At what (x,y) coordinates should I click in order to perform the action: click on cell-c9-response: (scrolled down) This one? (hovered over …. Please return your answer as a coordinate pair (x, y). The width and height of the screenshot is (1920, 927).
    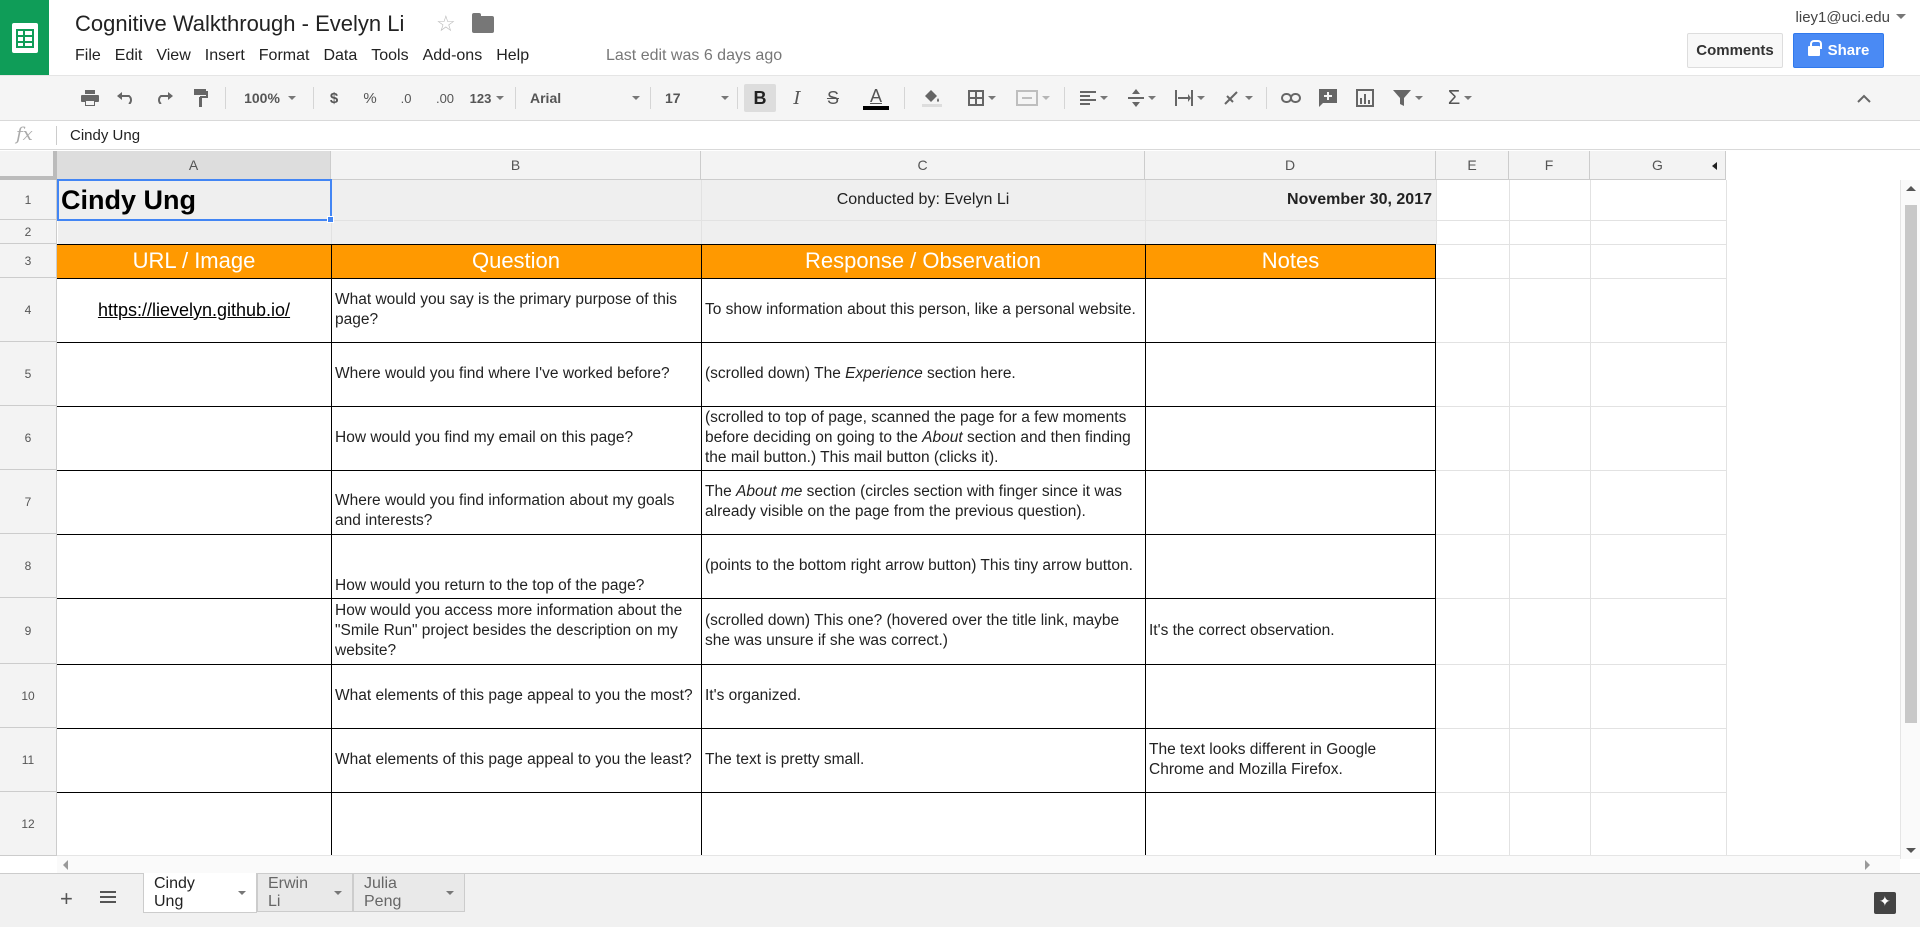
    Looking at the image, I should click on (923, 631).